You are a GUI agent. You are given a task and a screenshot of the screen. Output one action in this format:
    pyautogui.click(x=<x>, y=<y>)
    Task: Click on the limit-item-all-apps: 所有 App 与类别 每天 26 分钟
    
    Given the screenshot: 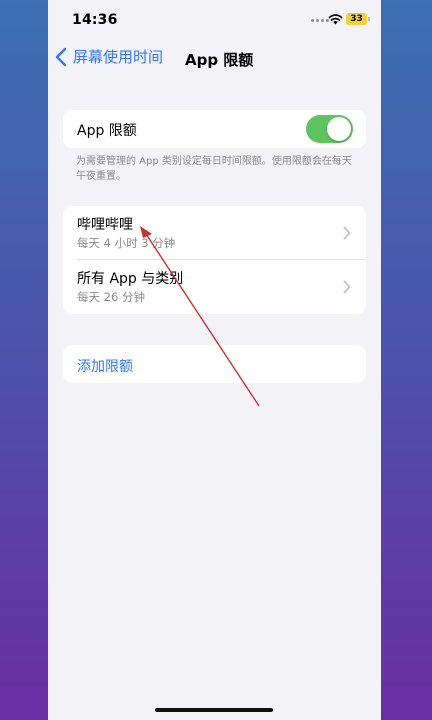 What is the action you would take?
    pyautogui.click(x=214, y=287)
    